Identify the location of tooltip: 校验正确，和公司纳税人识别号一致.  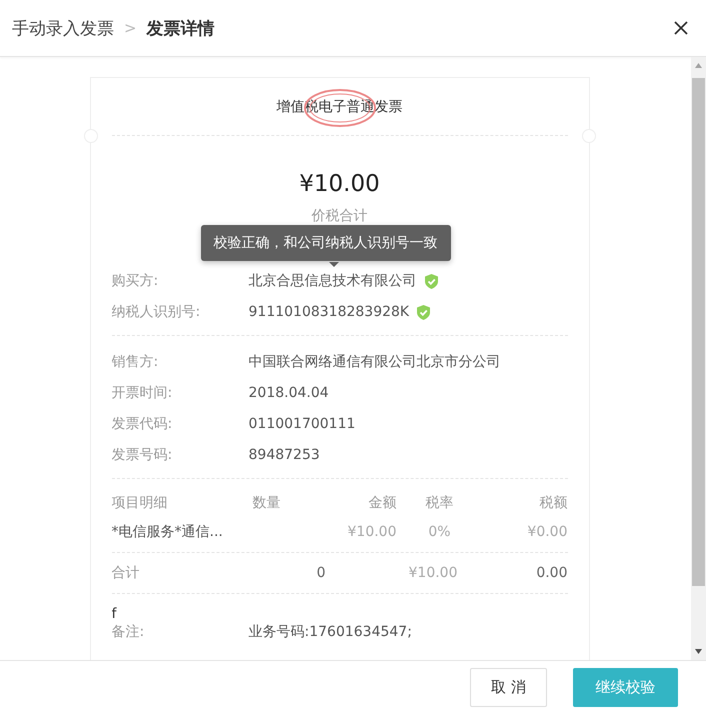
(325, 243).